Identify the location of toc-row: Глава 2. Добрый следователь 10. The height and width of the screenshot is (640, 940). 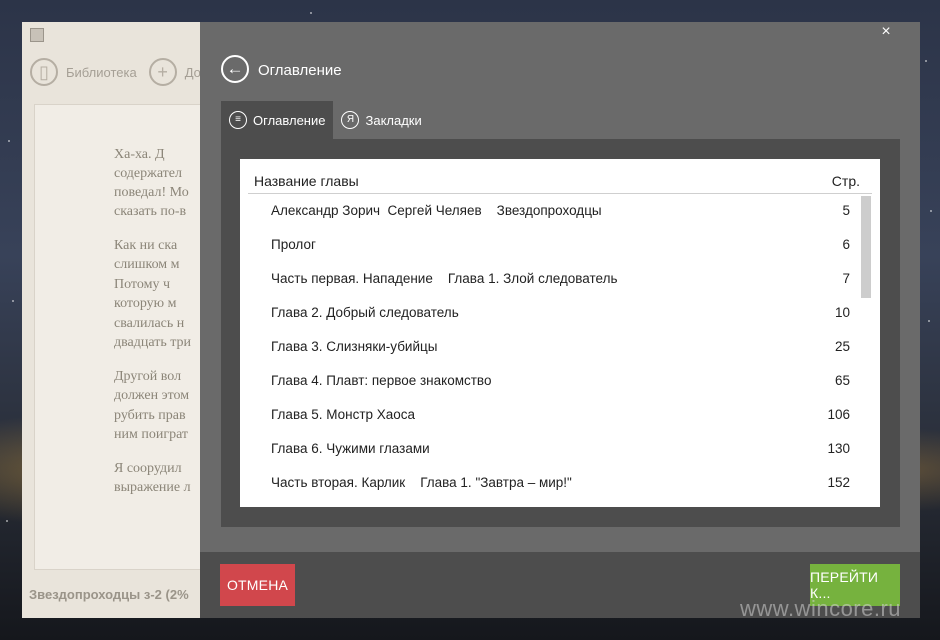
(553, 314).